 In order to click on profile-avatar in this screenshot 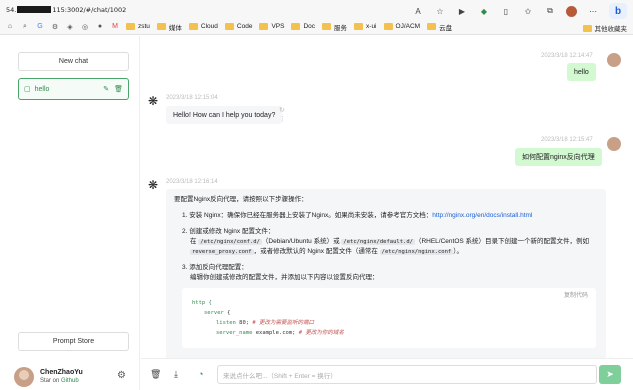, I will do `click(571, 11)`.